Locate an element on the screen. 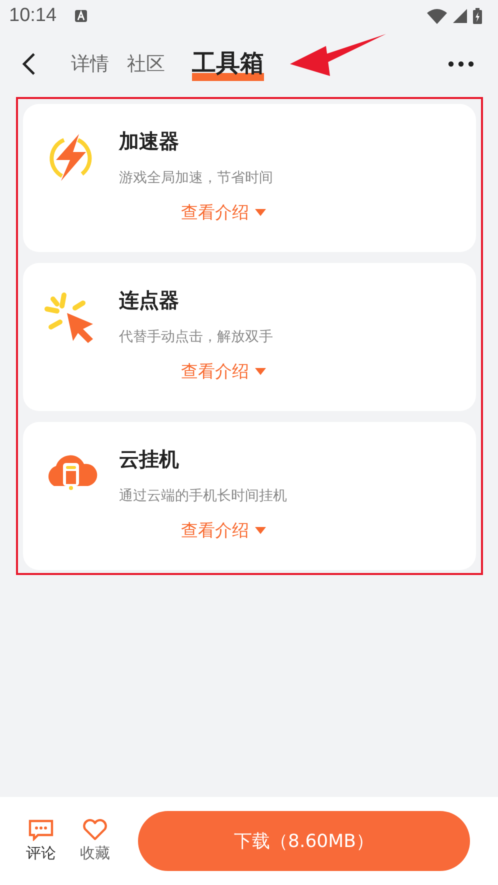 Image resolution: width=498 pixels, height=885 pixels. comment-icon is located at coordinates (41, 830).